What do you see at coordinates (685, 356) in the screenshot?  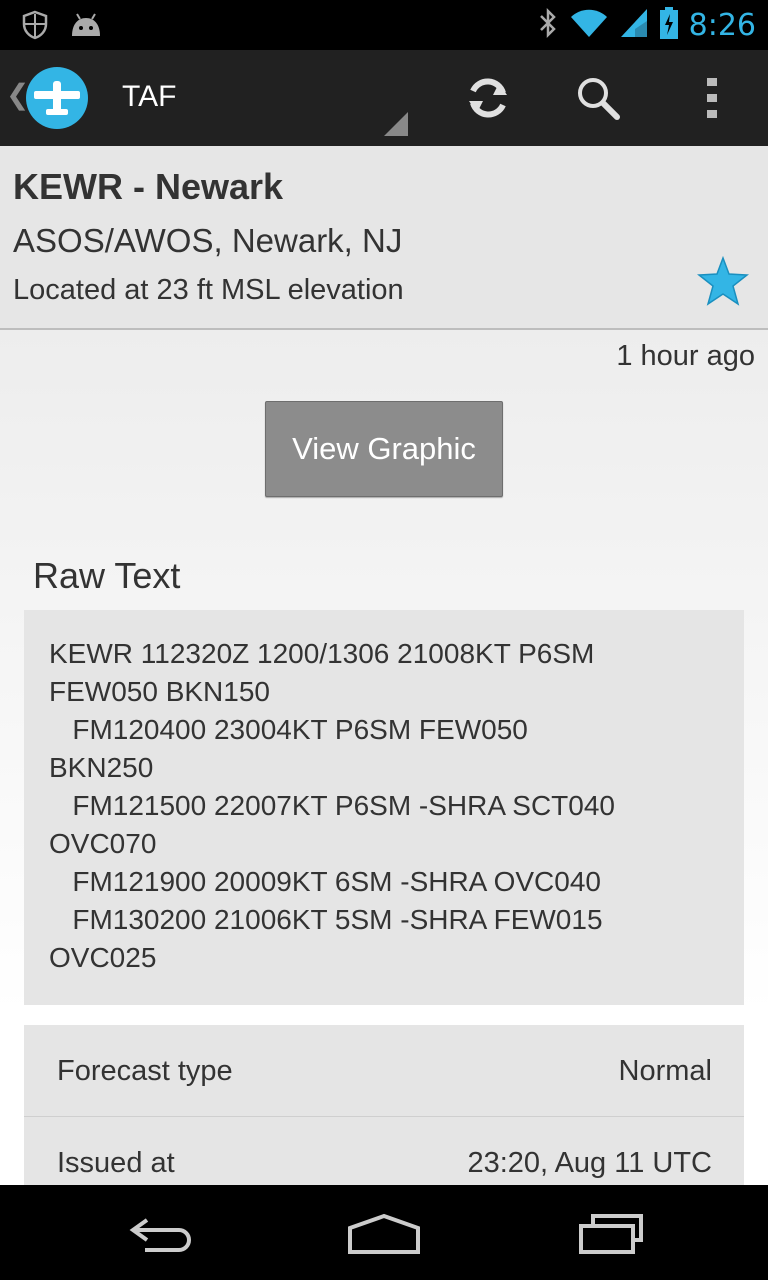 I see `report-age: 1 hour ago` at bounding box center [685, 356].